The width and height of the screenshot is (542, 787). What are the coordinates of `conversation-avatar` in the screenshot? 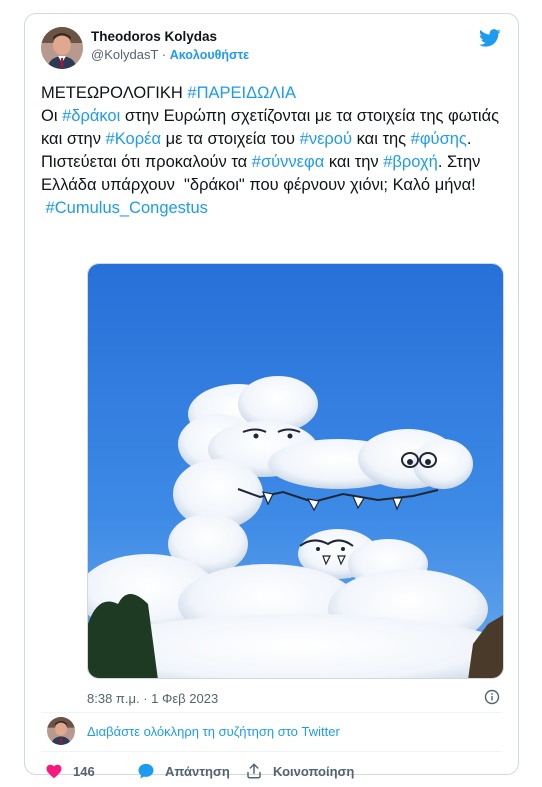 It's located at (61, 731).